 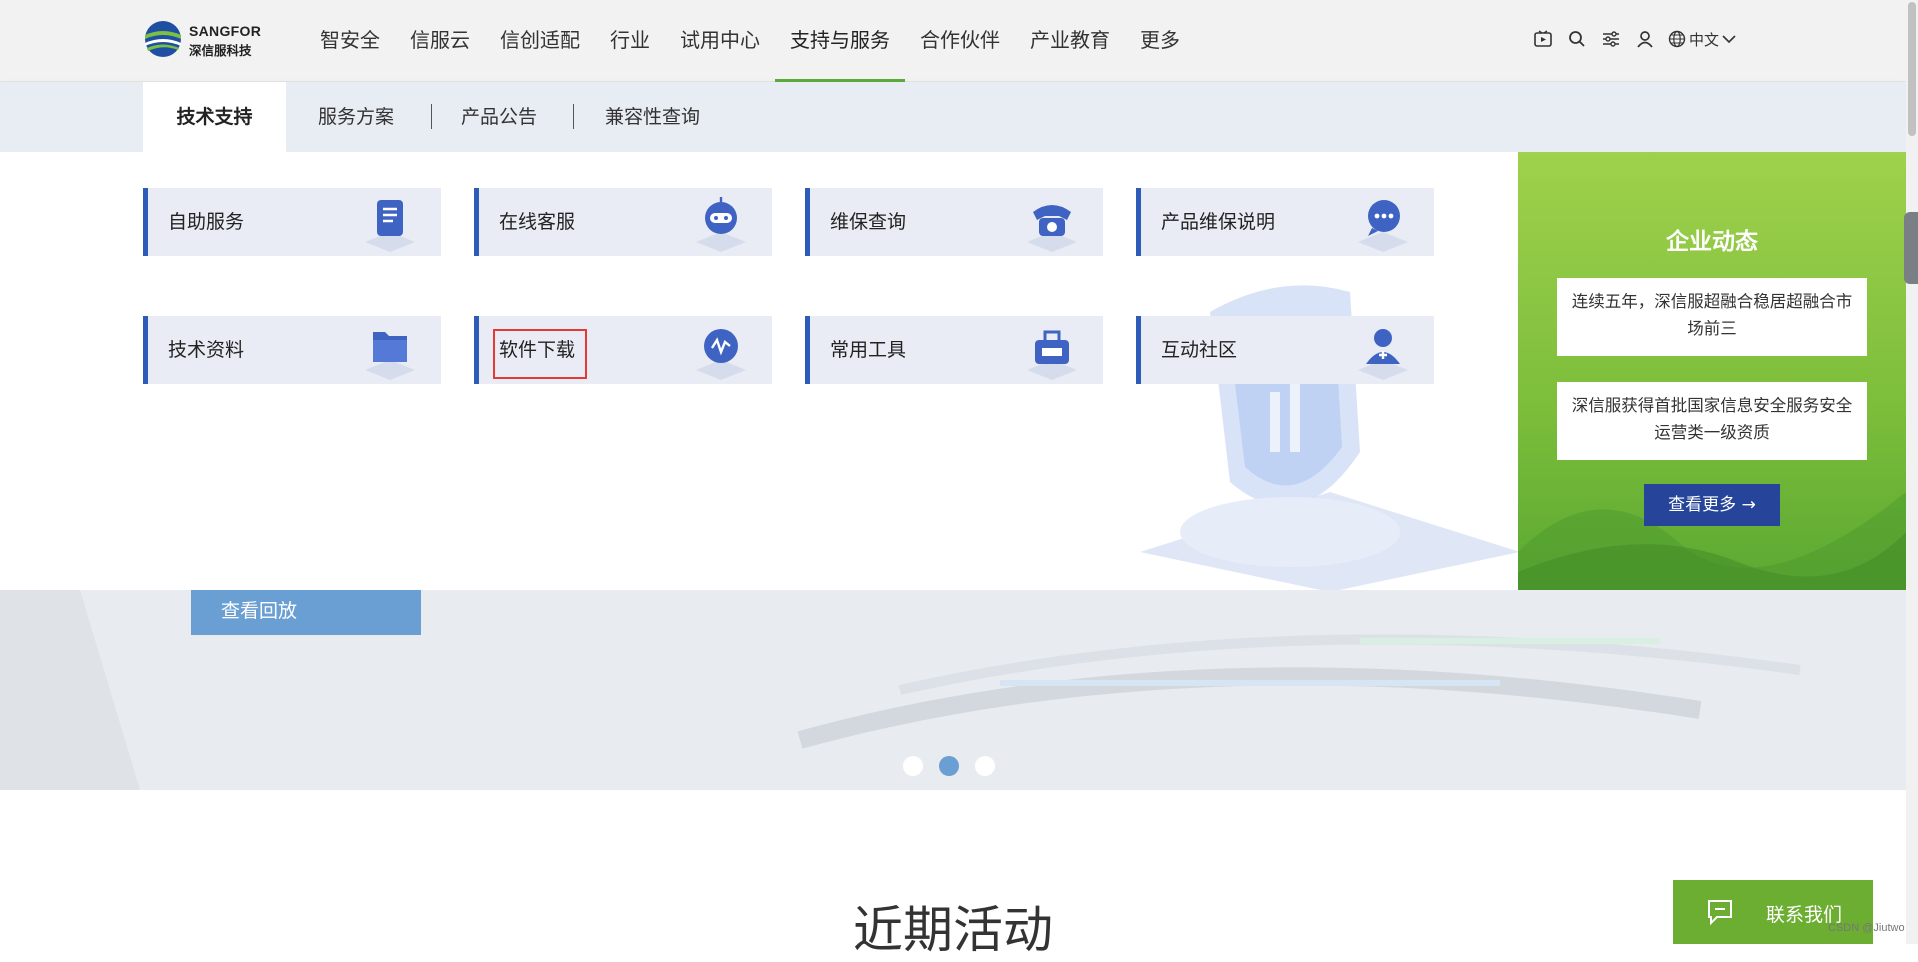 I want to click on nav-item-education: 产业教育, so click(x=1070, y=40).